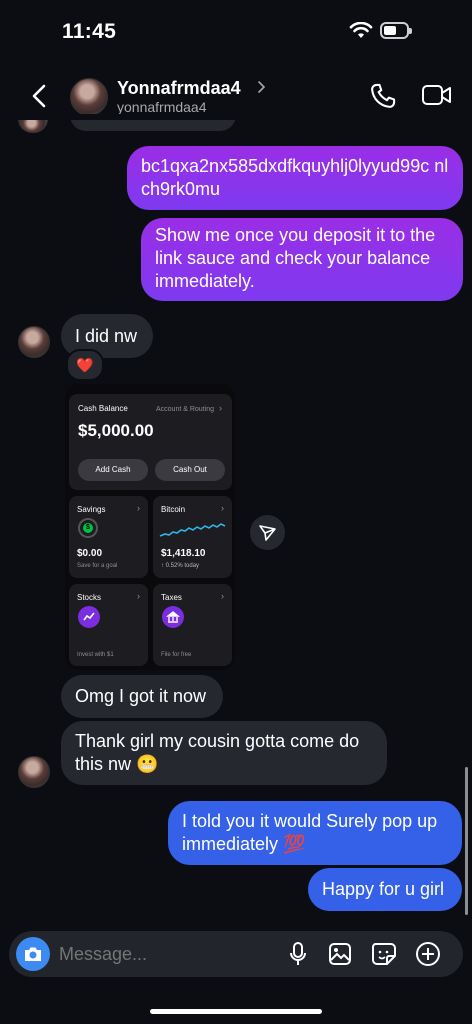 The width and height of the screenshot is (472, 1024). Describe the element at coordinates (396, 30) in the screenshot. I see `battery-icon` at that location.